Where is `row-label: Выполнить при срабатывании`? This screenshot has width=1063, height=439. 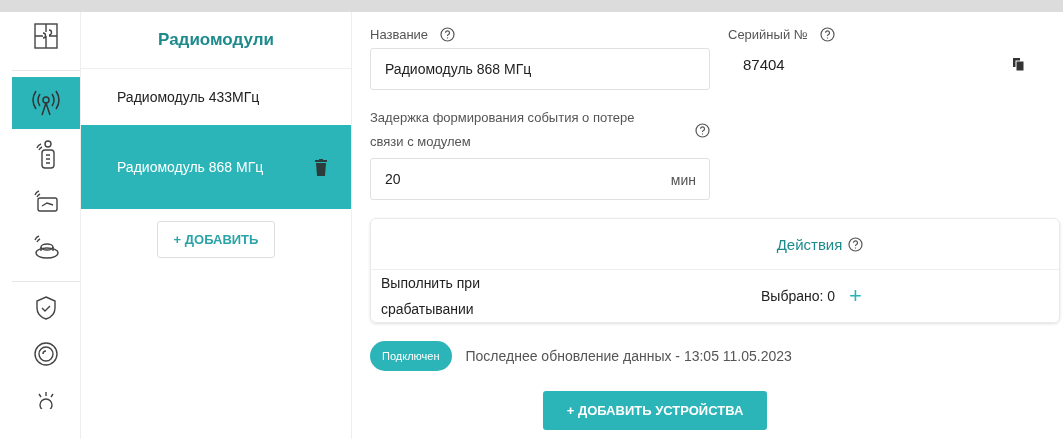
row-label: Выполнить при срабатывании is located at coordinates (431, 296).